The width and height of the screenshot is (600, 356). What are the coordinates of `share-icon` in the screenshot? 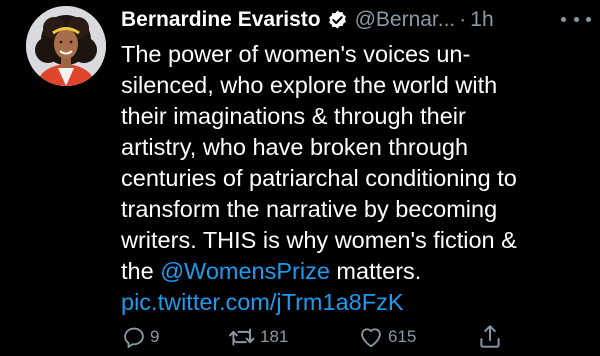 It's located at (490, 336).